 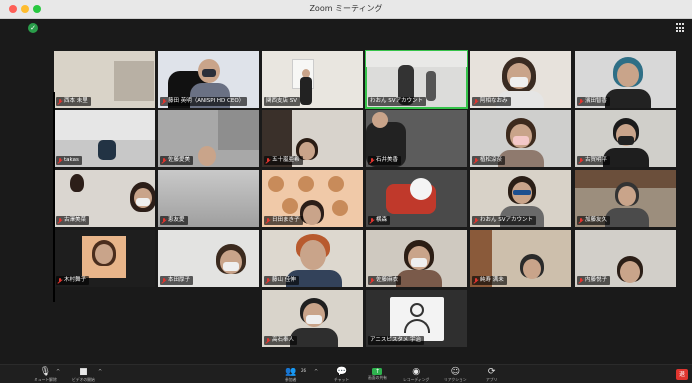 I want to click on participant-name: 純寿 满未, so click(x=489, y=280).